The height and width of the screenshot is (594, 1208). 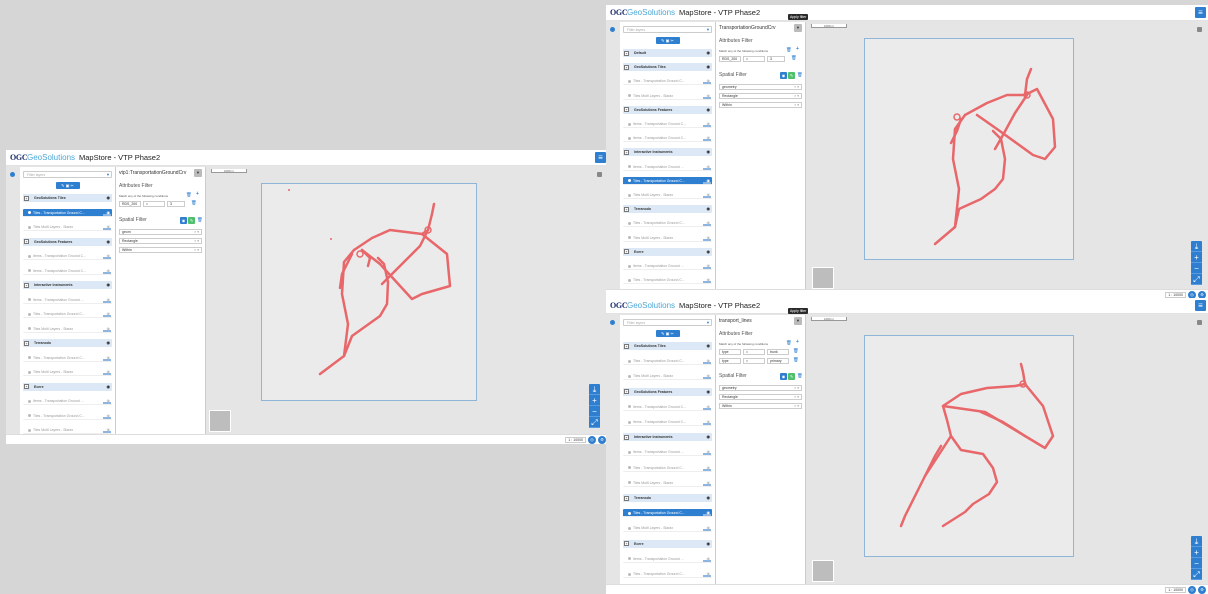 What do you see at coordinates (776, 59) in the screenshot?
I see `value-input: 3` at bounding box center [776, 59].